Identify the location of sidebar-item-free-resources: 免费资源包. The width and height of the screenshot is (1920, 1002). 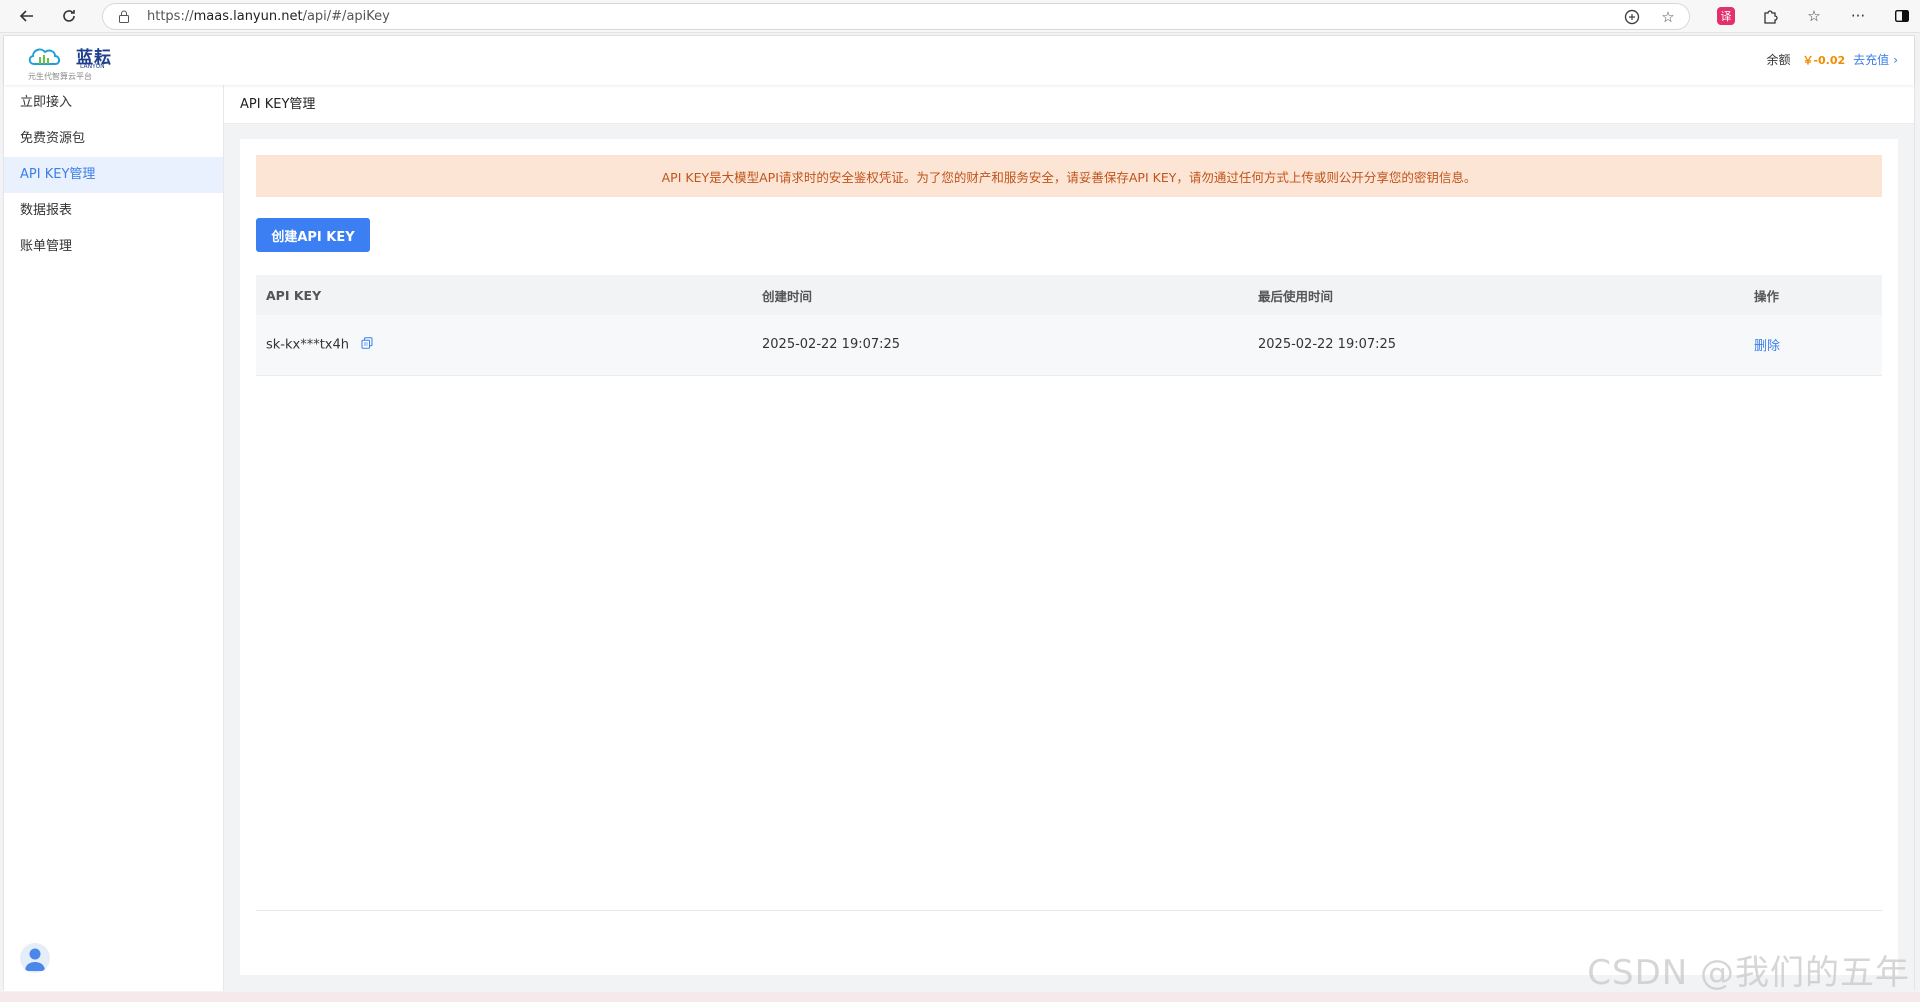
(113, 139).